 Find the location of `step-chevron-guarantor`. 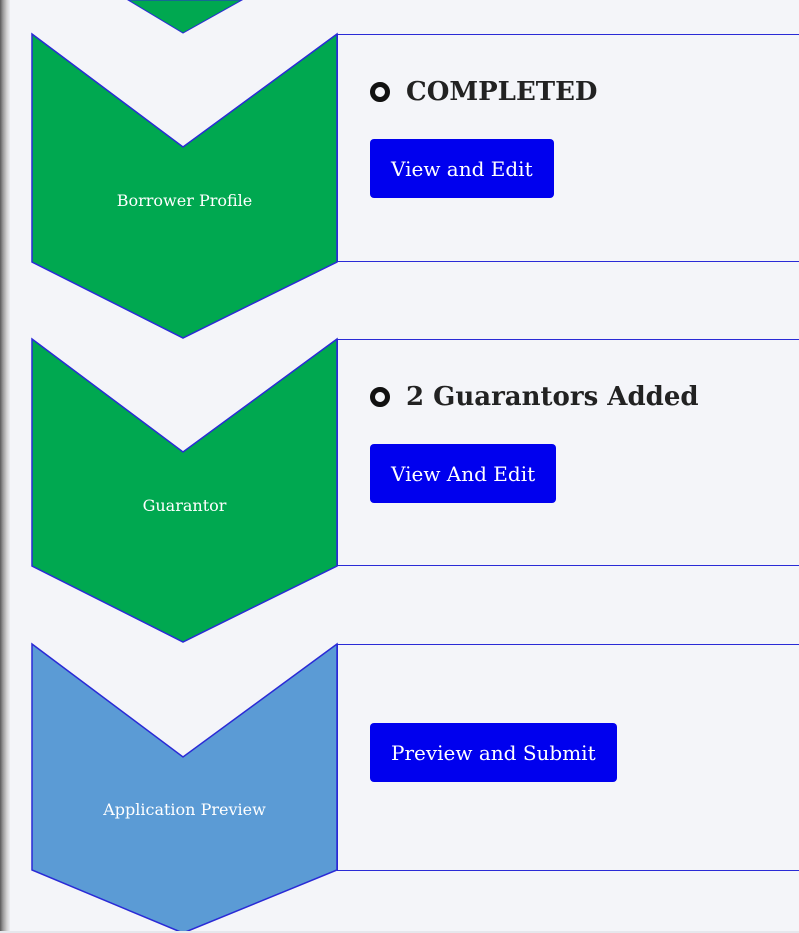

step-chevron-guarantor is located at coordinates (184, 490).